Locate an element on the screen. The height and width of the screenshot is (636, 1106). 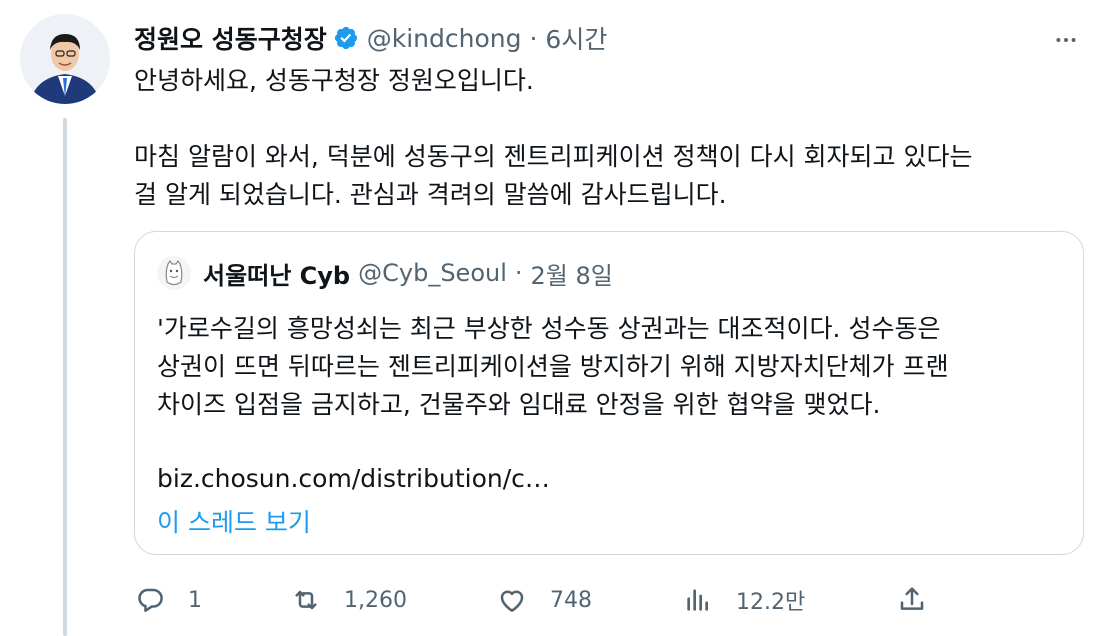
views-count: 12.2만 is located at coordinates (771, 602).